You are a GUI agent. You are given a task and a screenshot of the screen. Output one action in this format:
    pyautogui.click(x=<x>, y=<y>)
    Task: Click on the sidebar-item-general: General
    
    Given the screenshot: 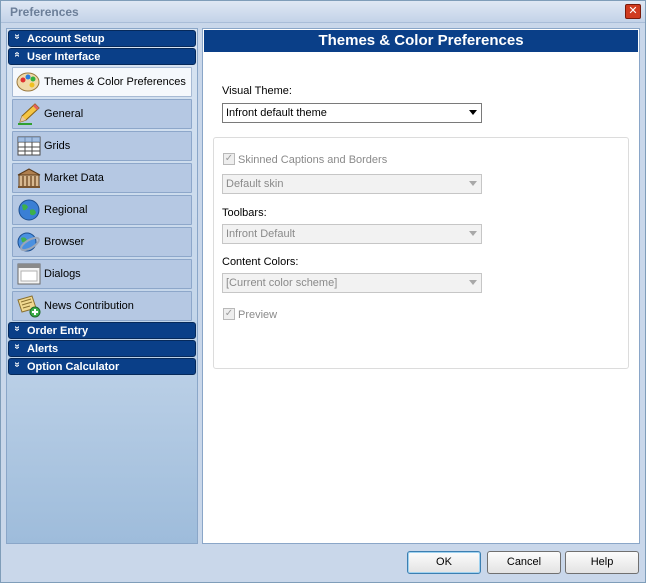 What is the action you would take?
    pyautogui.click(x=102, y=114)
    